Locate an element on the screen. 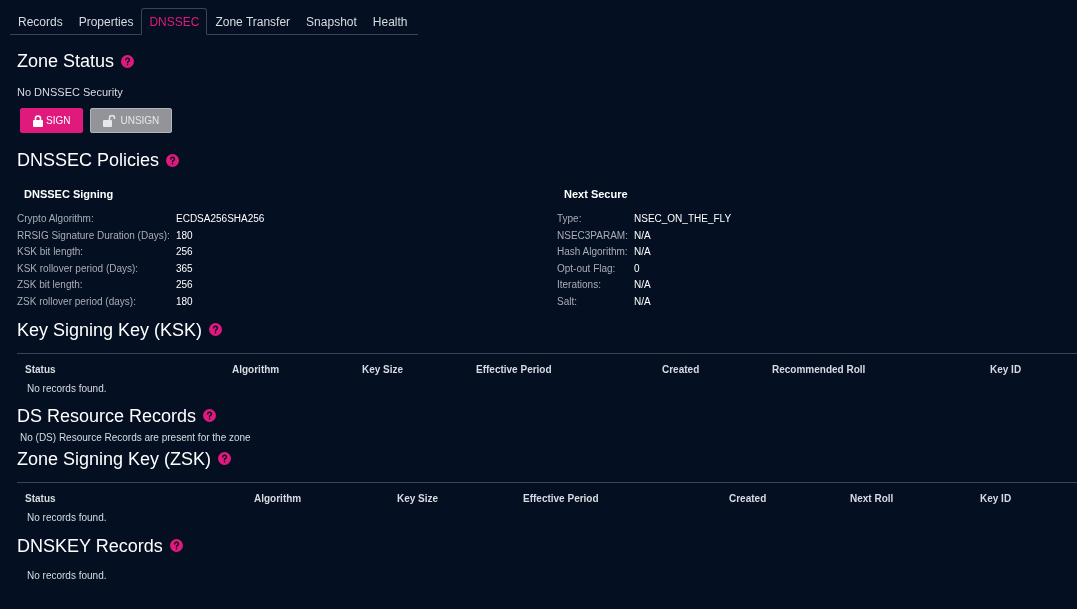 Image resolution: width=1077 pixels, height=609 pixels. field-label: NSEC3PARAM: is located at coordinates (593, 235).